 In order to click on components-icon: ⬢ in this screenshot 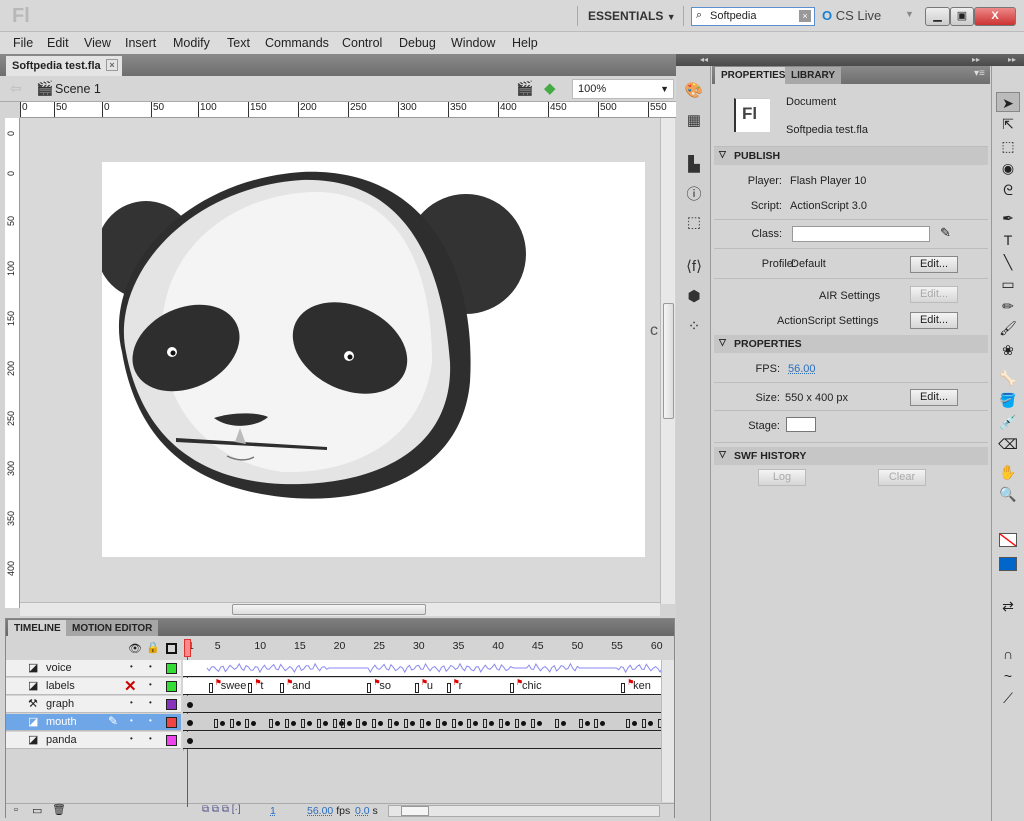, I will do `click(694, 297)`.